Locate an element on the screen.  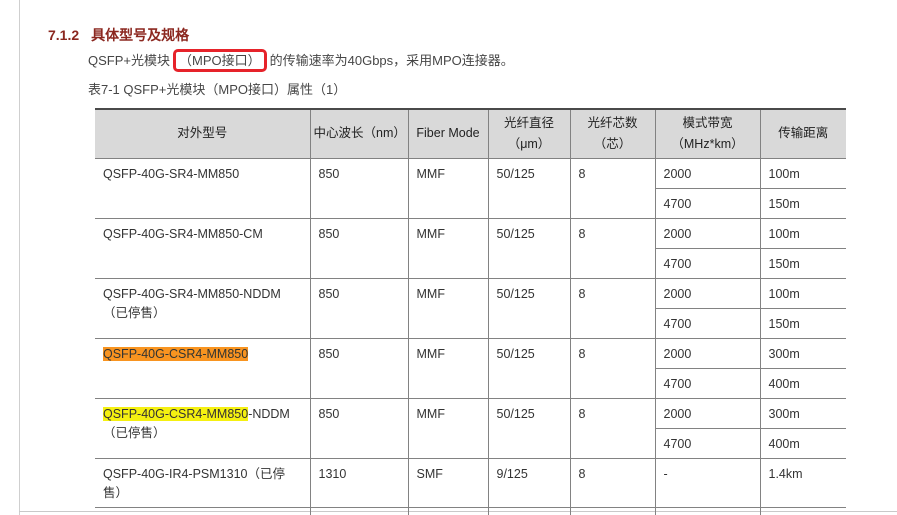
section-heading: 7.1.2 具体型号及规格 is located at coordinates (118, 35).